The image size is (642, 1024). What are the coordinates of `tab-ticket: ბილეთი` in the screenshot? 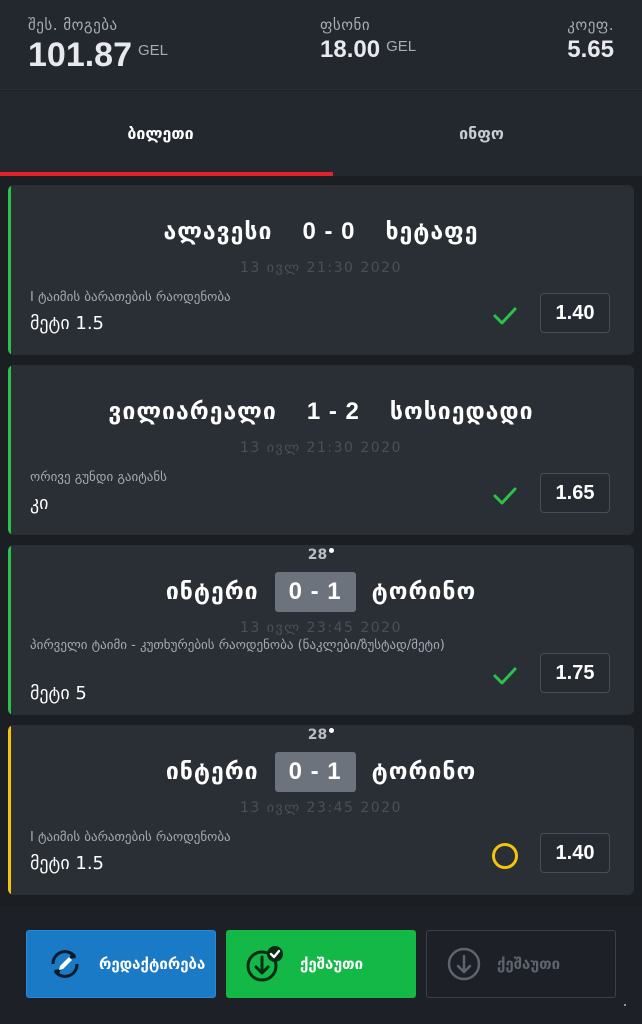 It's located at (160, 133).